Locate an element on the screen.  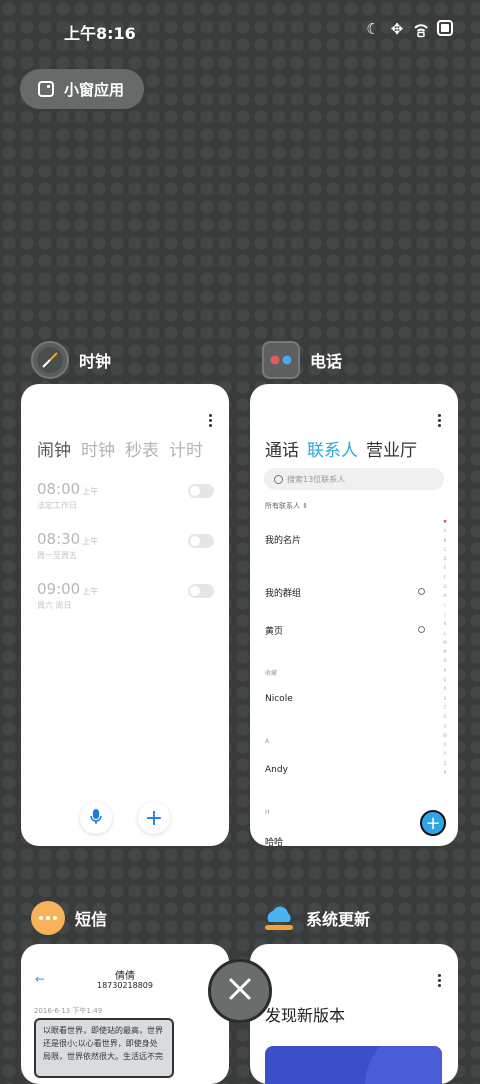
groups-indicator-icon is located at coordinates (421, 591).